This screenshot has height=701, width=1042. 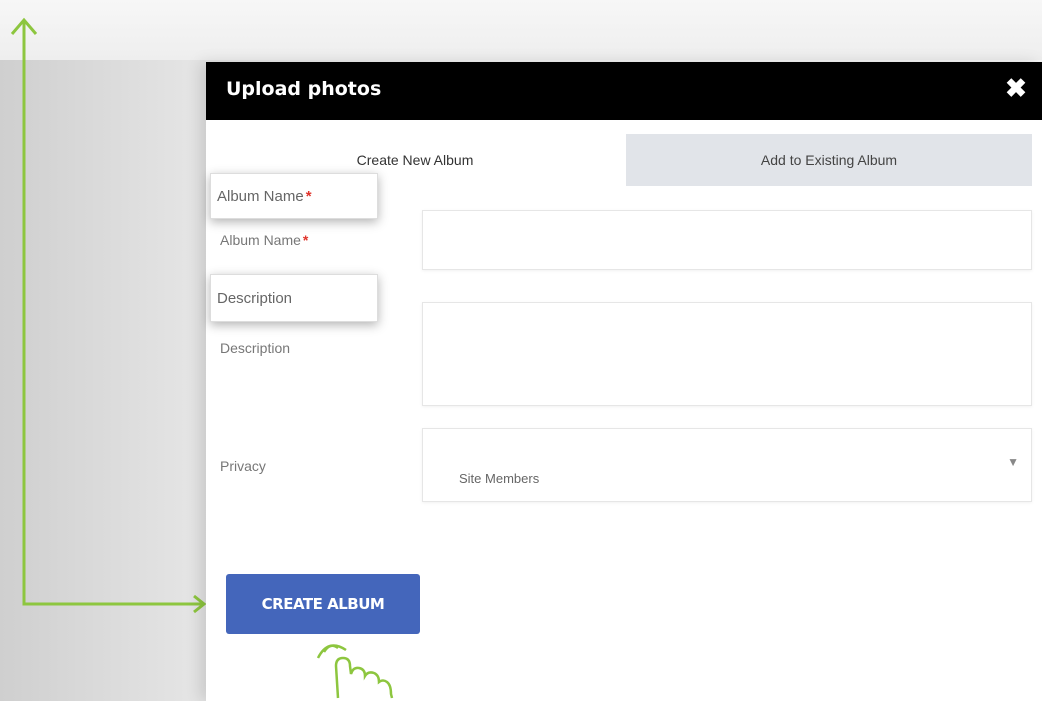 What do you see at coordinates (624, 91) in the screenshot?
I see `modal-header: Upload photos ✖` at bounding box center [624, 91].